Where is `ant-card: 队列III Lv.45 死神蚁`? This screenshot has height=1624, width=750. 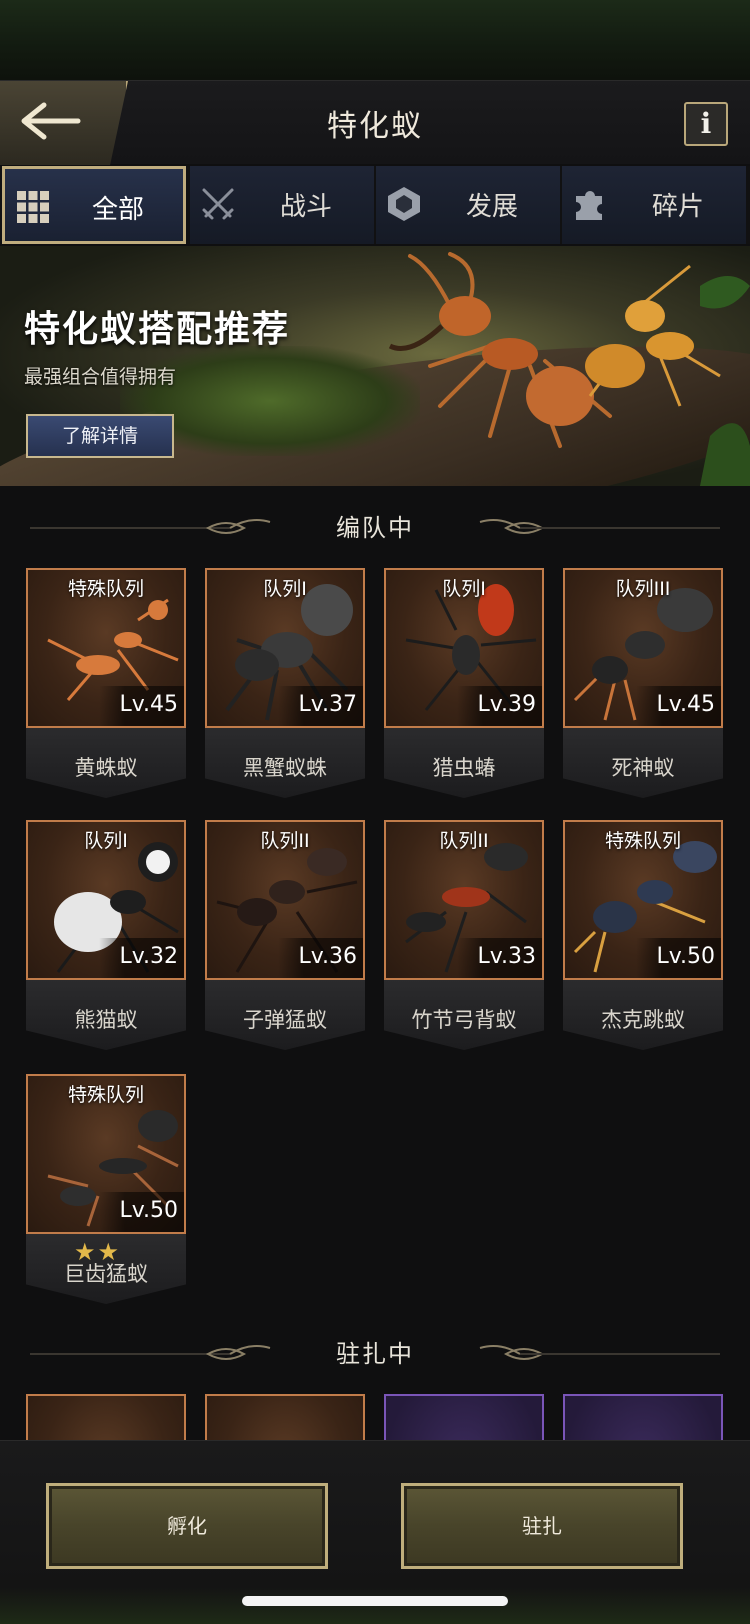
ant-card: 队列III Lv.45 死神蚁 is located at coordinates (643, 683).